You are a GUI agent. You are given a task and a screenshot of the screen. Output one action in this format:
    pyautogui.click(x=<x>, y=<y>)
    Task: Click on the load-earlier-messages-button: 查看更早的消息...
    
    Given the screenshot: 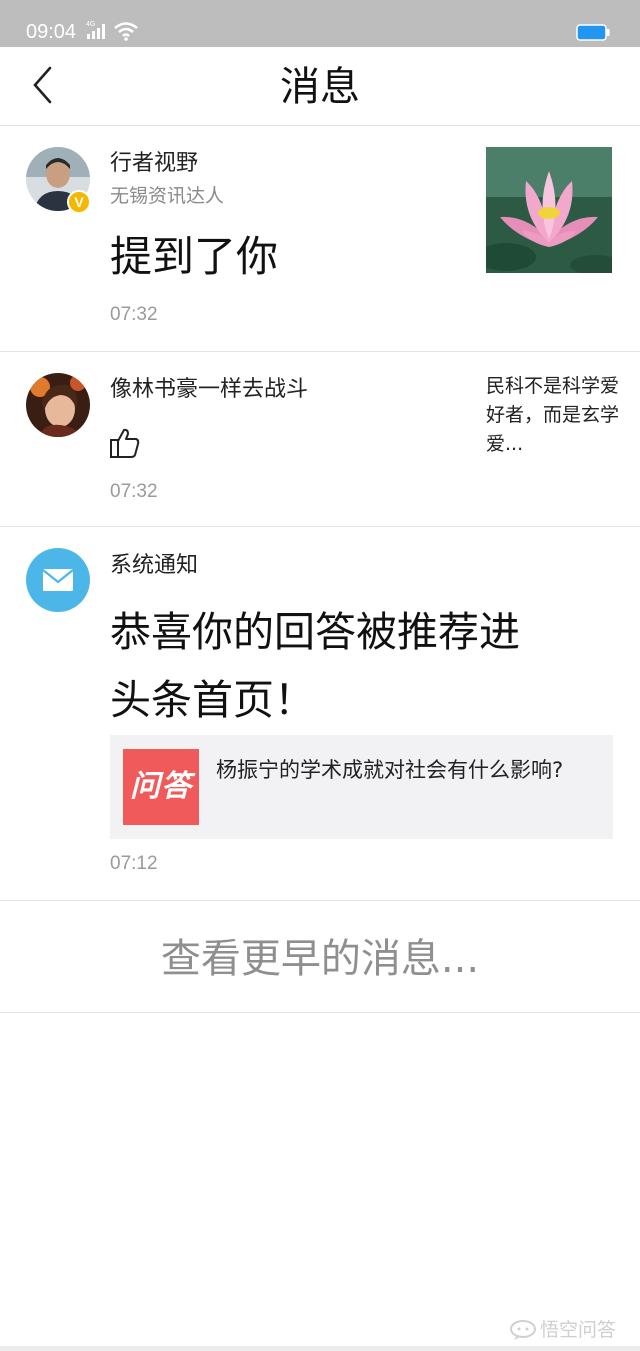 What is the action you would take?
    pyautogui.click(x=320, y=957)
    